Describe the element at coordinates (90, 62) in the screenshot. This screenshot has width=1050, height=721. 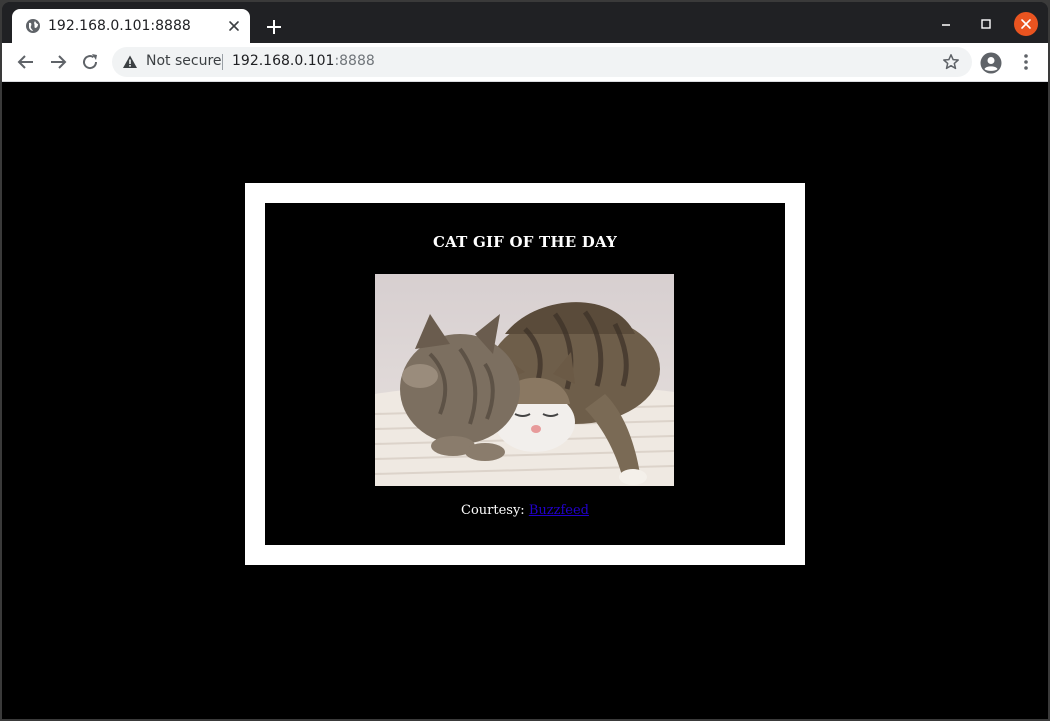
I see `reload-icon` at that location.